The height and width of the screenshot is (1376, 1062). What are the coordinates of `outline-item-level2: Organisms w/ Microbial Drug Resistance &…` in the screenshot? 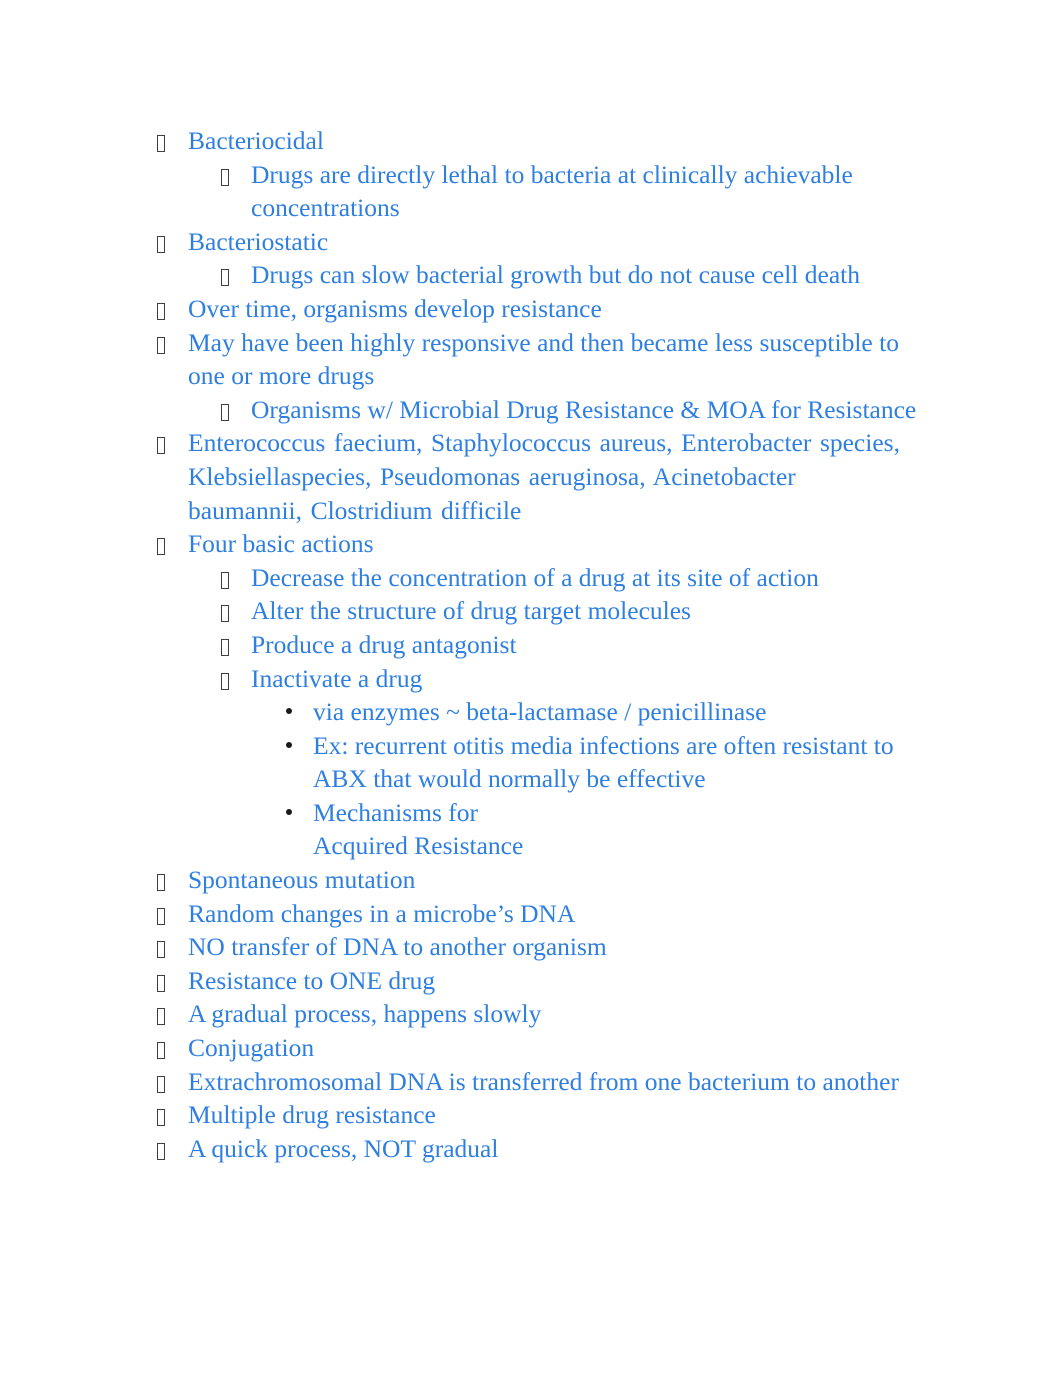 It's located at (531, 410).